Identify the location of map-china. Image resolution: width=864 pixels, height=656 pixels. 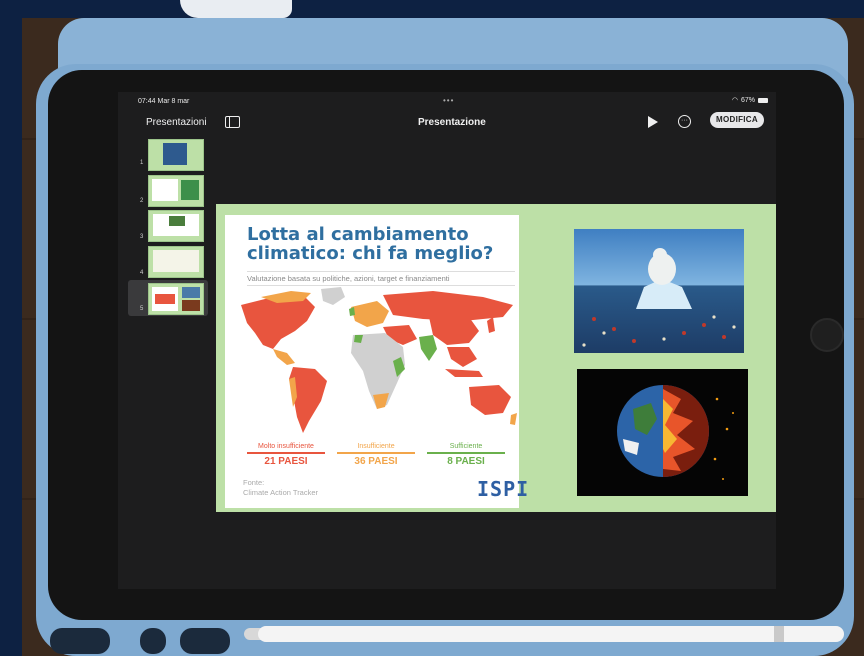
(454, 331).